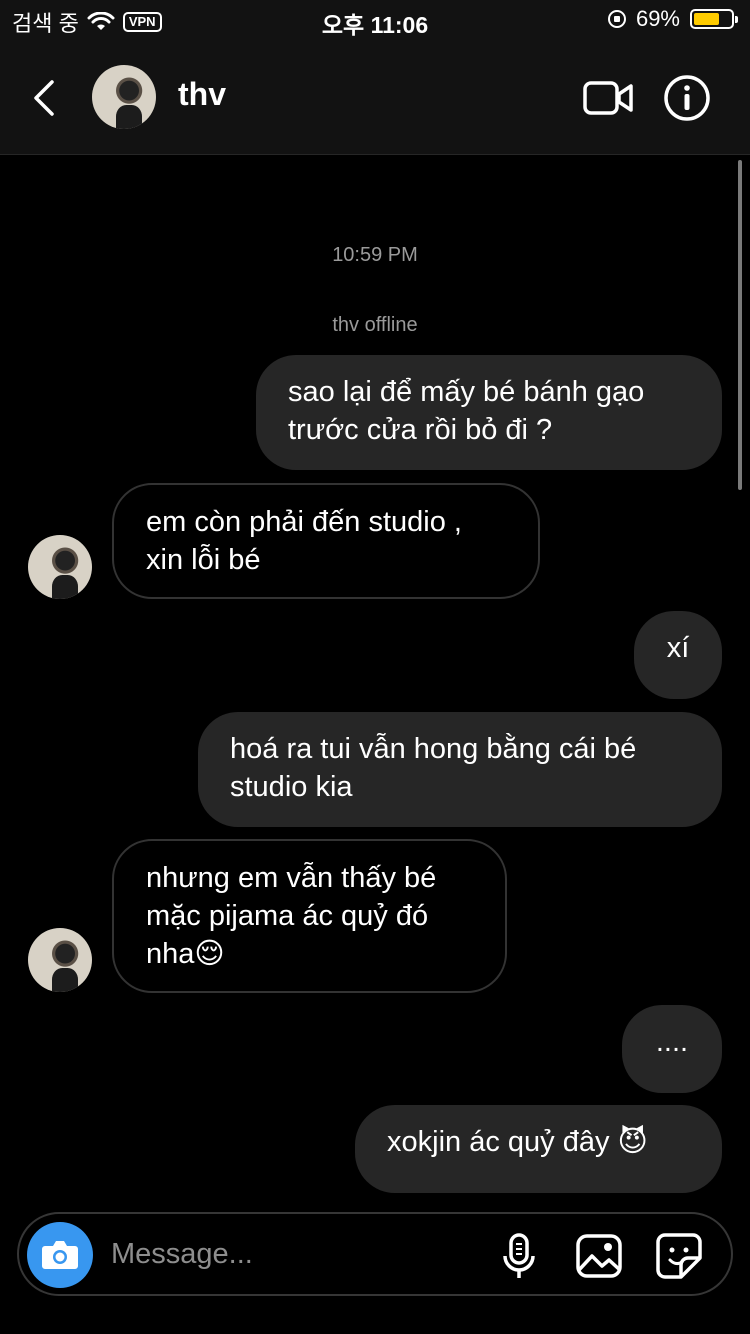 This screenshot has height=1334, width=750. What do you see at coordinates (687, 98) in the screenshot?
I see `info-icon` at bounding box center [687, 98].